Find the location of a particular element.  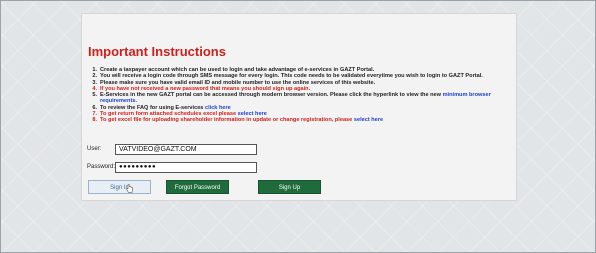

instruction-number: 5. is located at coordinates (94, 95).